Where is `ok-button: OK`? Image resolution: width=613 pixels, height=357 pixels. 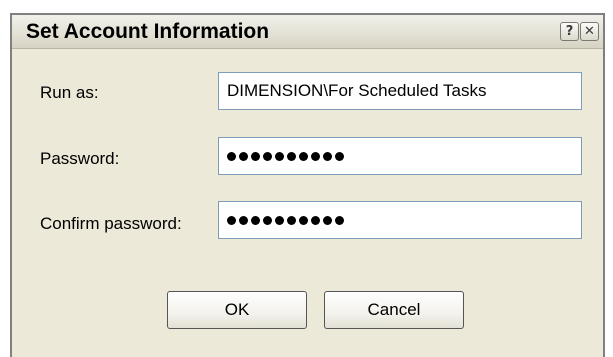
ok-button: OK is located at coordinates (237, 310).